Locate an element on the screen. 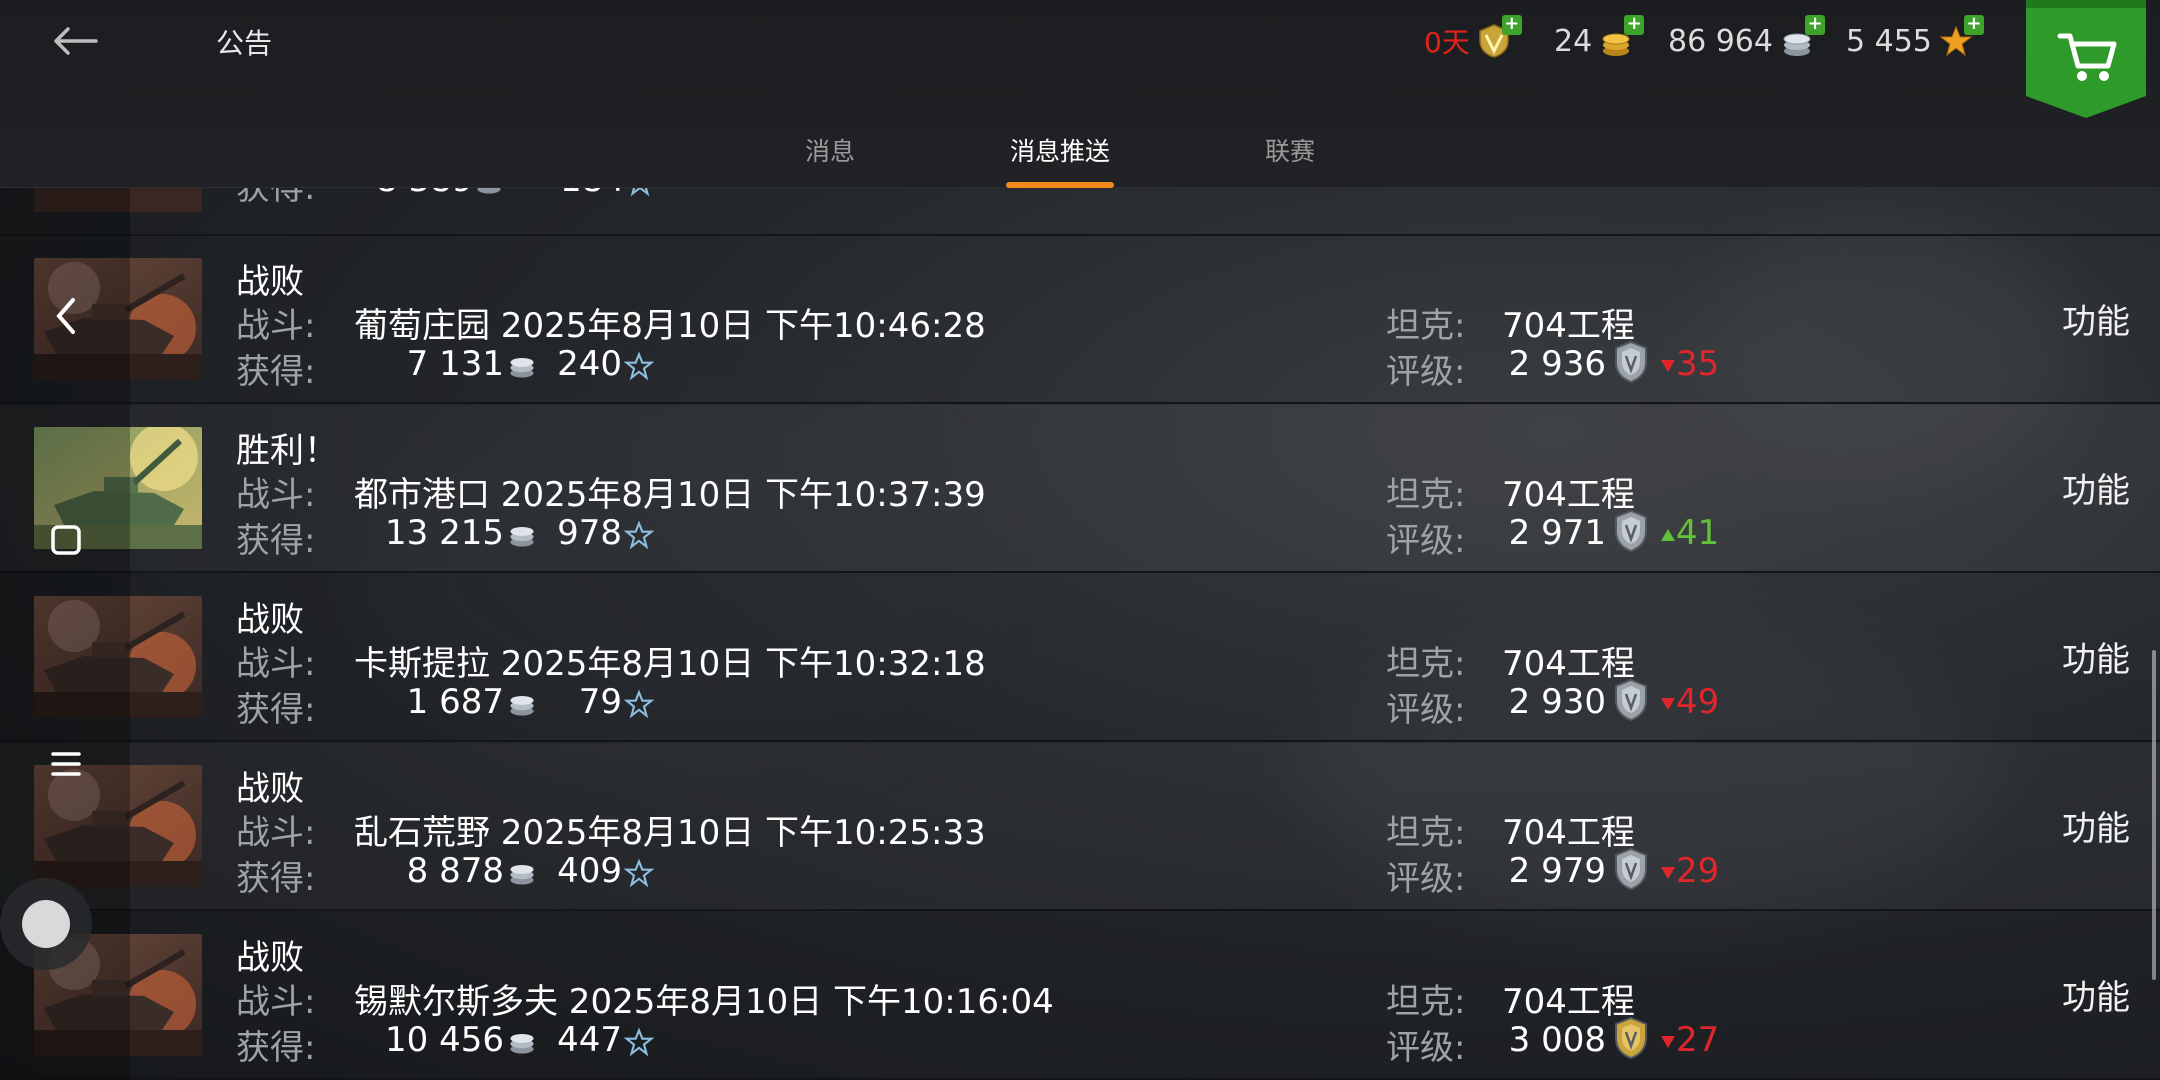  credits-earned: 7 131 is located at coordinates (455, 364).